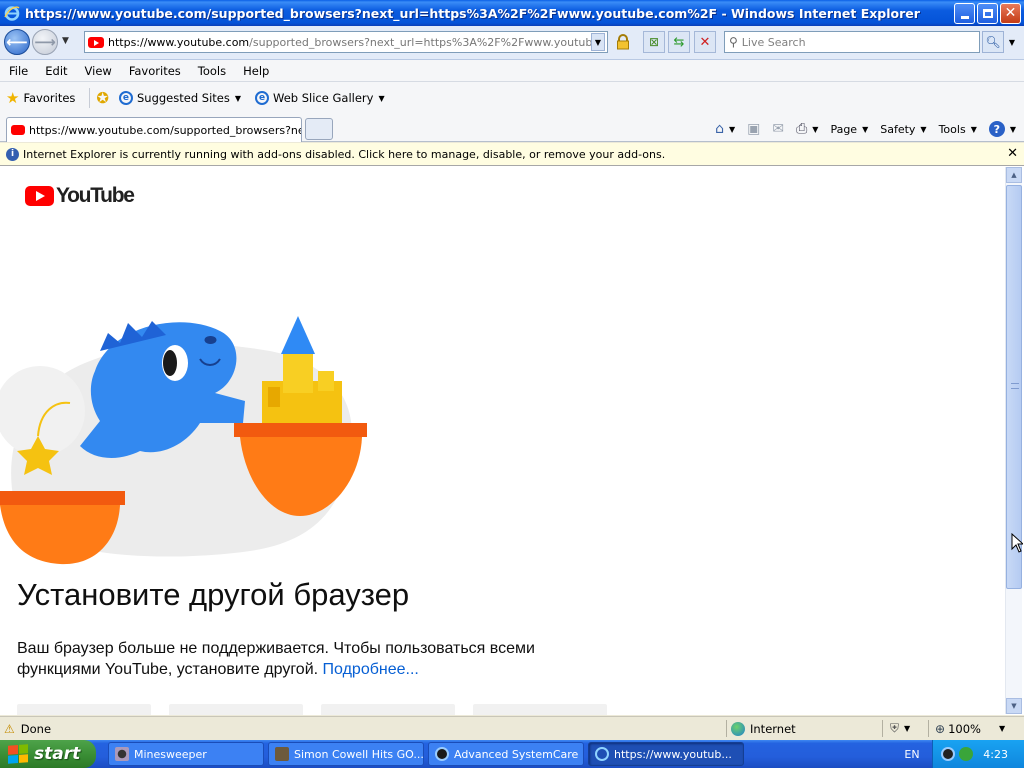 Image resolution: width=1024 pixels, height=768 pixels. I want to click on back-button: ⟵, so click(17, 42).